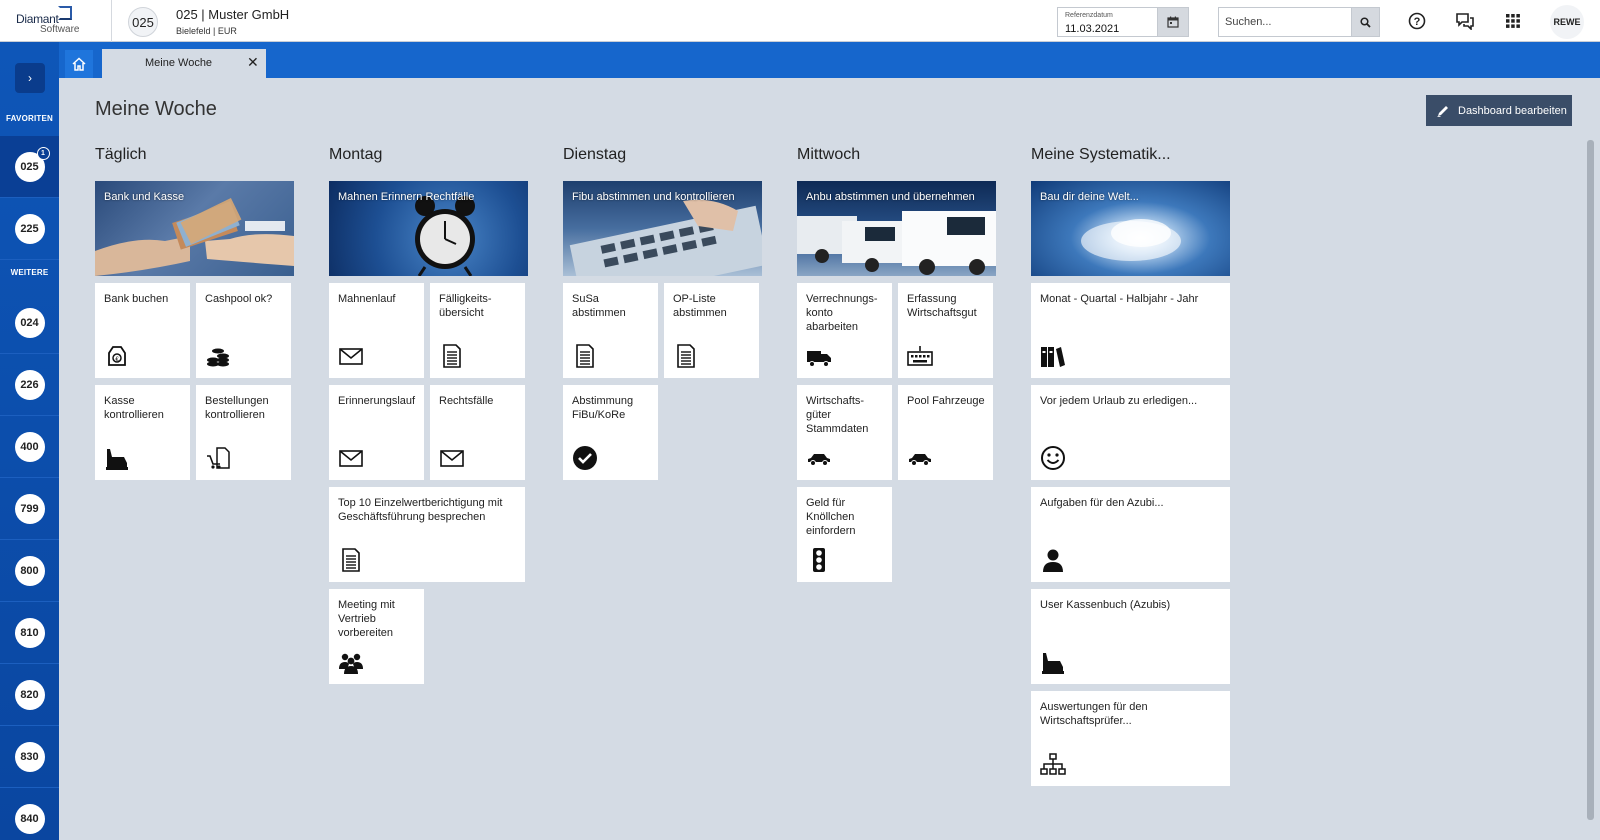  I want to click on tile-mahnenlauf: Mahnenlauf, so click(376, 330).